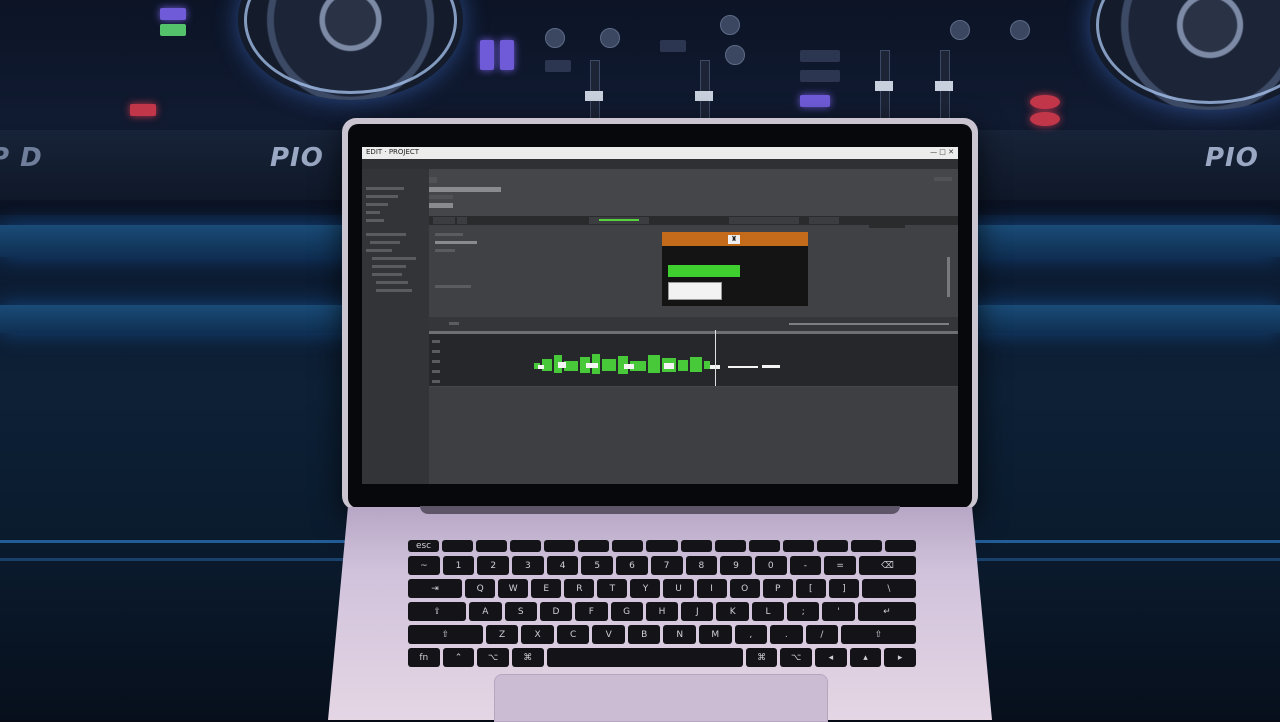  What do you see at coordinates (573, 634) in the screenshot?
I see `keyboard-key: C` at bounding box center [573, 634].